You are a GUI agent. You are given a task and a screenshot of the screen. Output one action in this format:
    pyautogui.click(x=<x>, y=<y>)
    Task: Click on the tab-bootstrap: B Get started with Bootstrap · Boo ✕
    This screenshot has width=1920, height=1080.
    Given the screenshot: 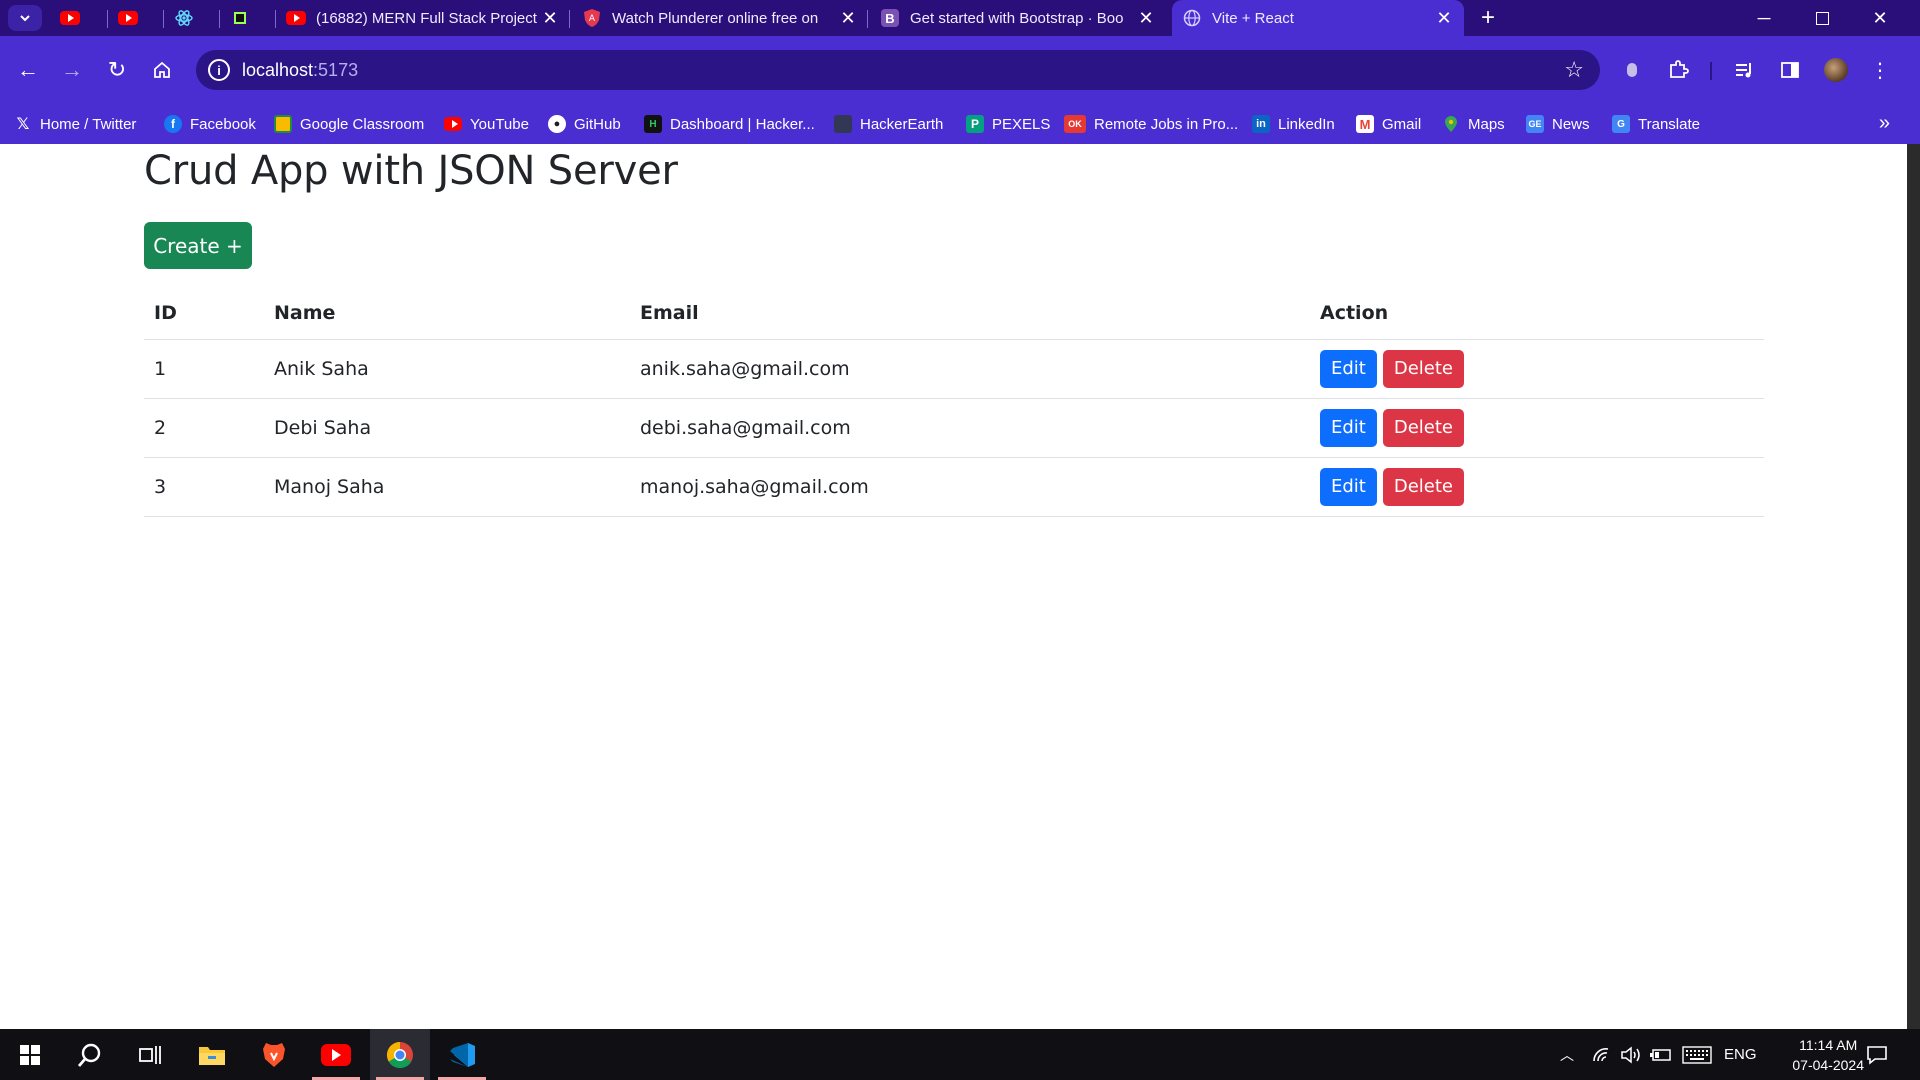 What is the action you would take?
    pyautogui.click(x=1018, y=18)
    